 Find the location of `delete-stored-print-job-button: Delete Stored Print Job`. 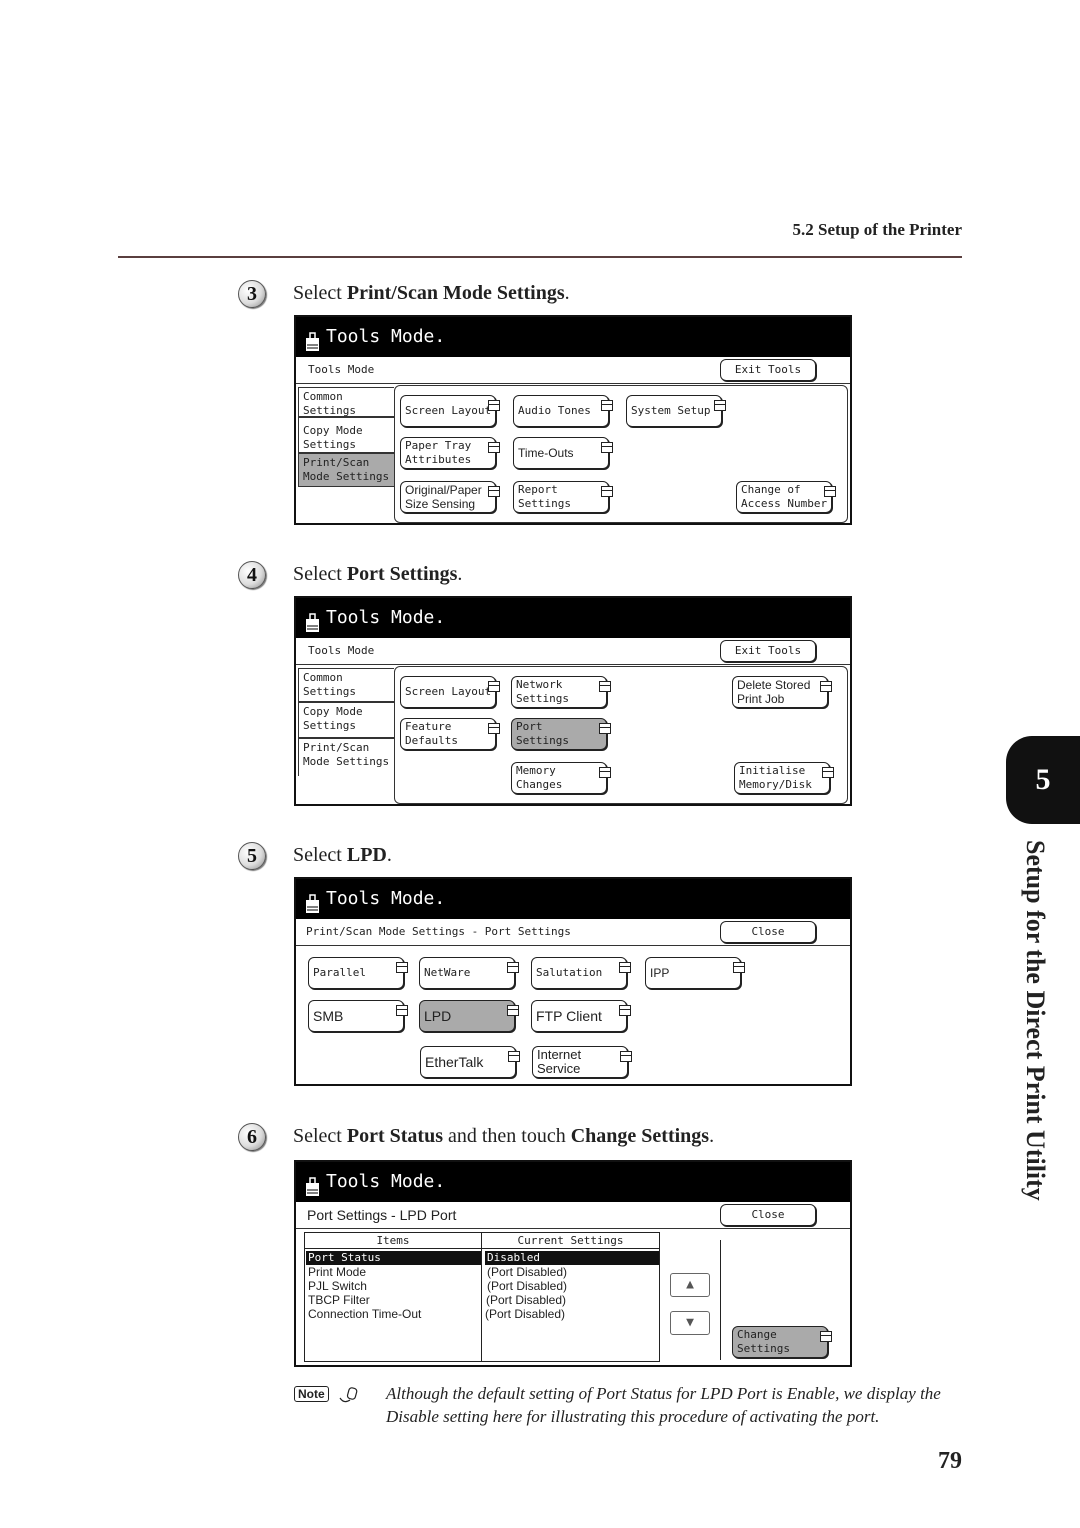

delete-stored-print-job-button: Delete Stored Print Job is located at coordinates (782, 692).